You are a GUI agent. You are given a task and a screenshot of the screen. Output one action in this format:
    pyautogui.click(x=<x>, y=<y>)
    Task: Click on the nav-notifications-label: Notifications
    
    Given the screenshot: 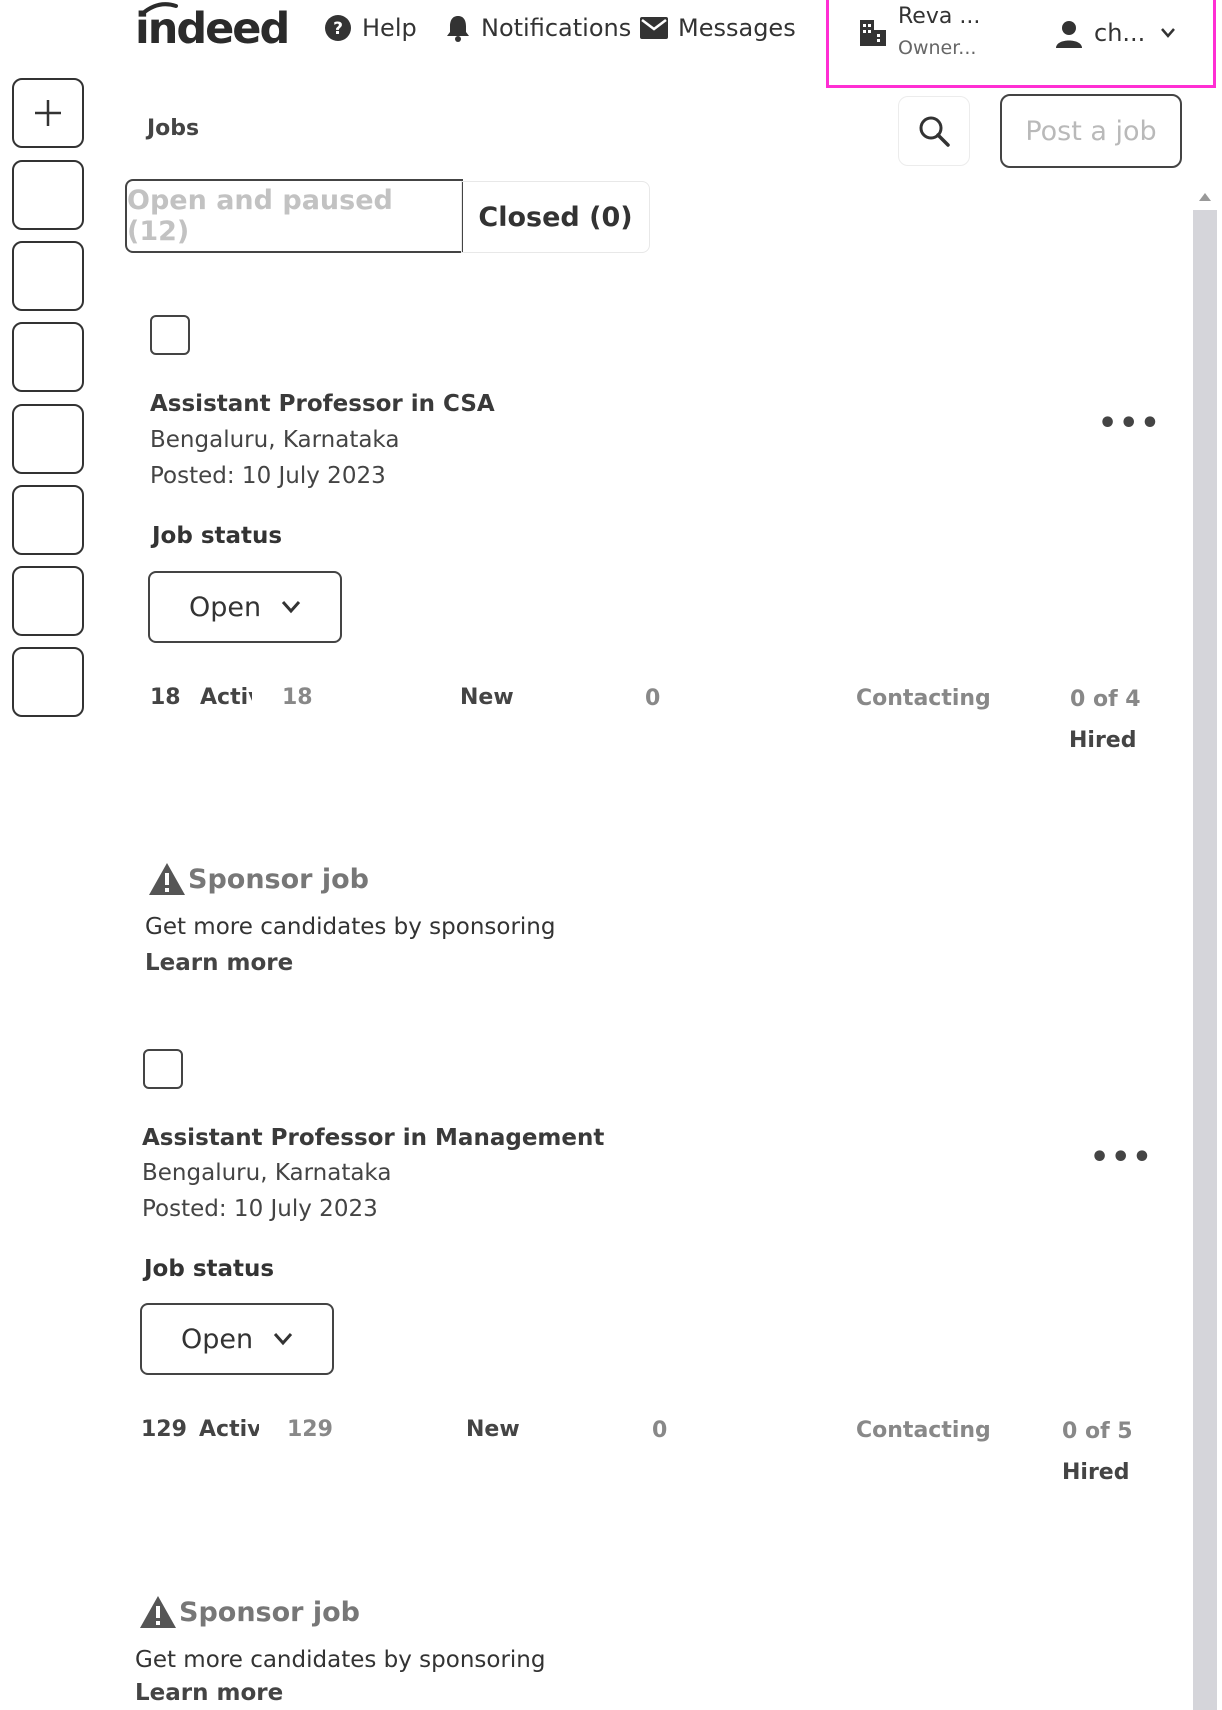 What is the action you would take?
    pyautogui.click(x=556, y=28)
    